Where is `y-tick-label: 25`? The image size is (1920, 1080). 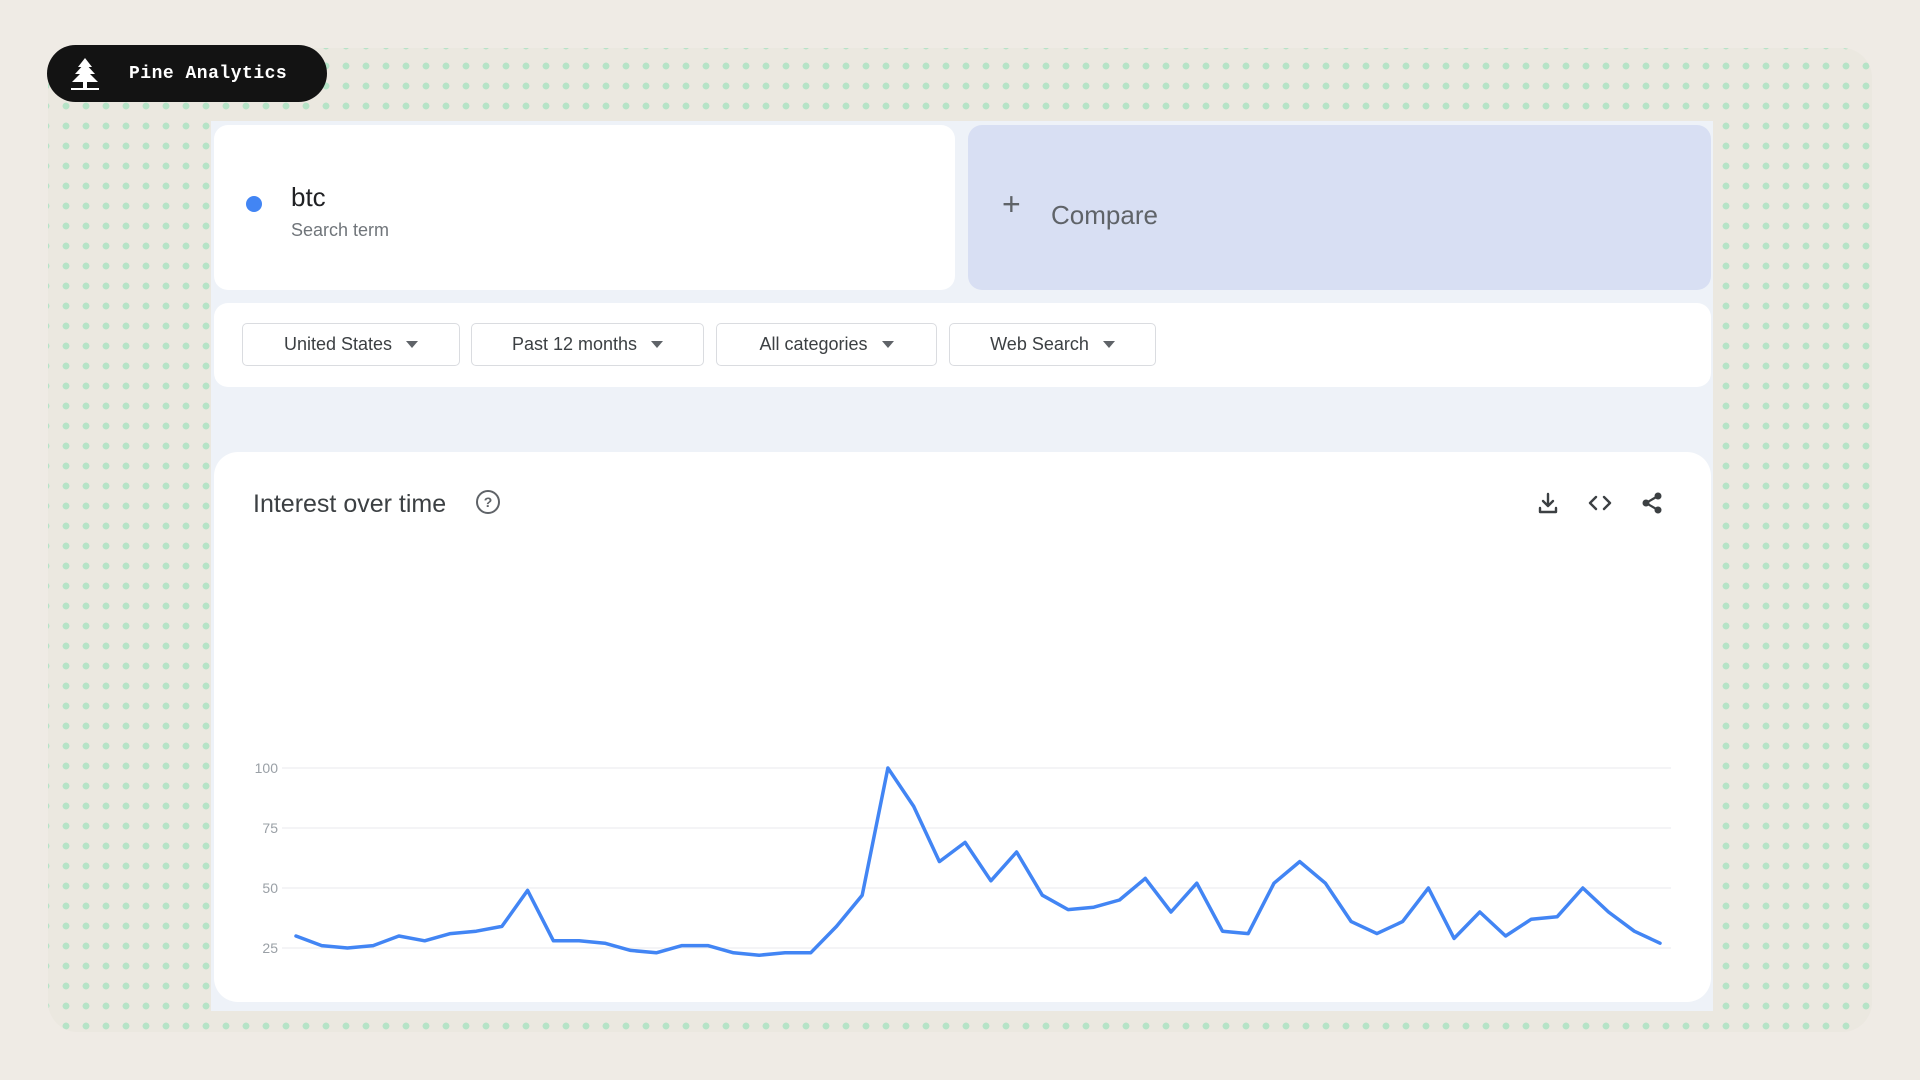
y-tick-label: 25 is located at coordinates (270, 948).